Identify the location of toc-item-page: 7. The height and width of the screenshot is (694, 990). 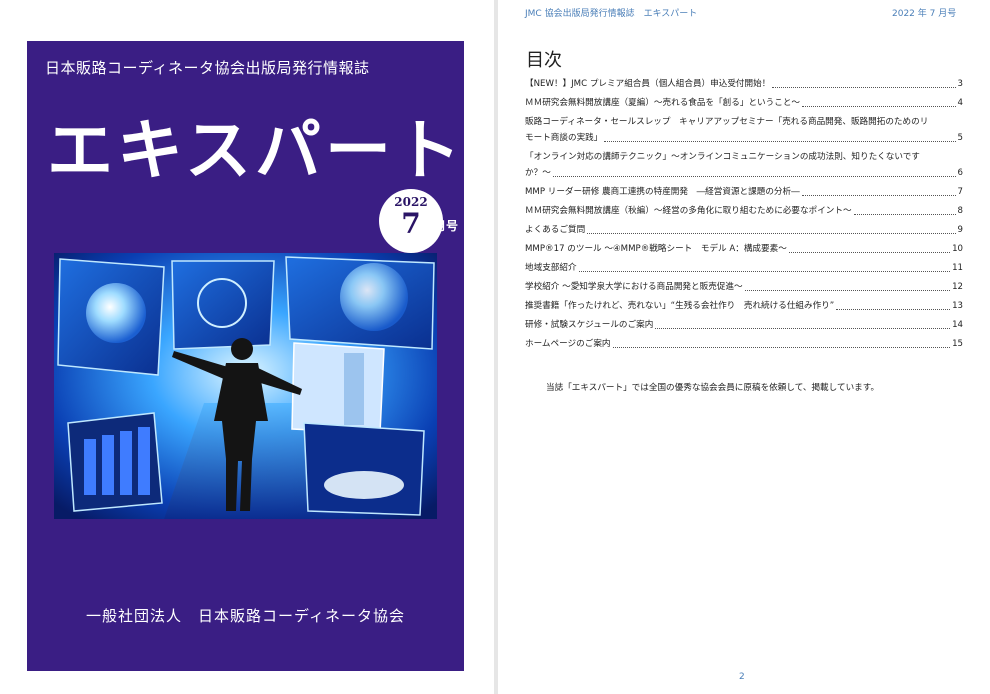
(960, 192).